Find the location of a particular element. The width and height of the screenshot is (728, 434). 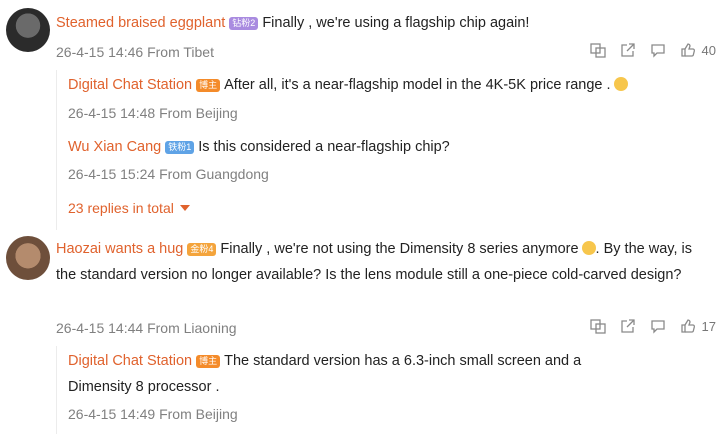

more-replies-link: 23 replies in total is located at coordinates (129, 208).